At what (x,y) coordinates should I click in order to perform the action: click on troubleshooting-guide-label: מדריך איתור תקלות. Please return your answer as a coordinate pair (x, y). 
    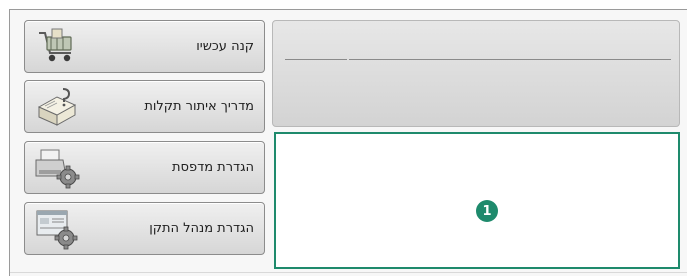
    Looking at the image, I should click on (199, 106).